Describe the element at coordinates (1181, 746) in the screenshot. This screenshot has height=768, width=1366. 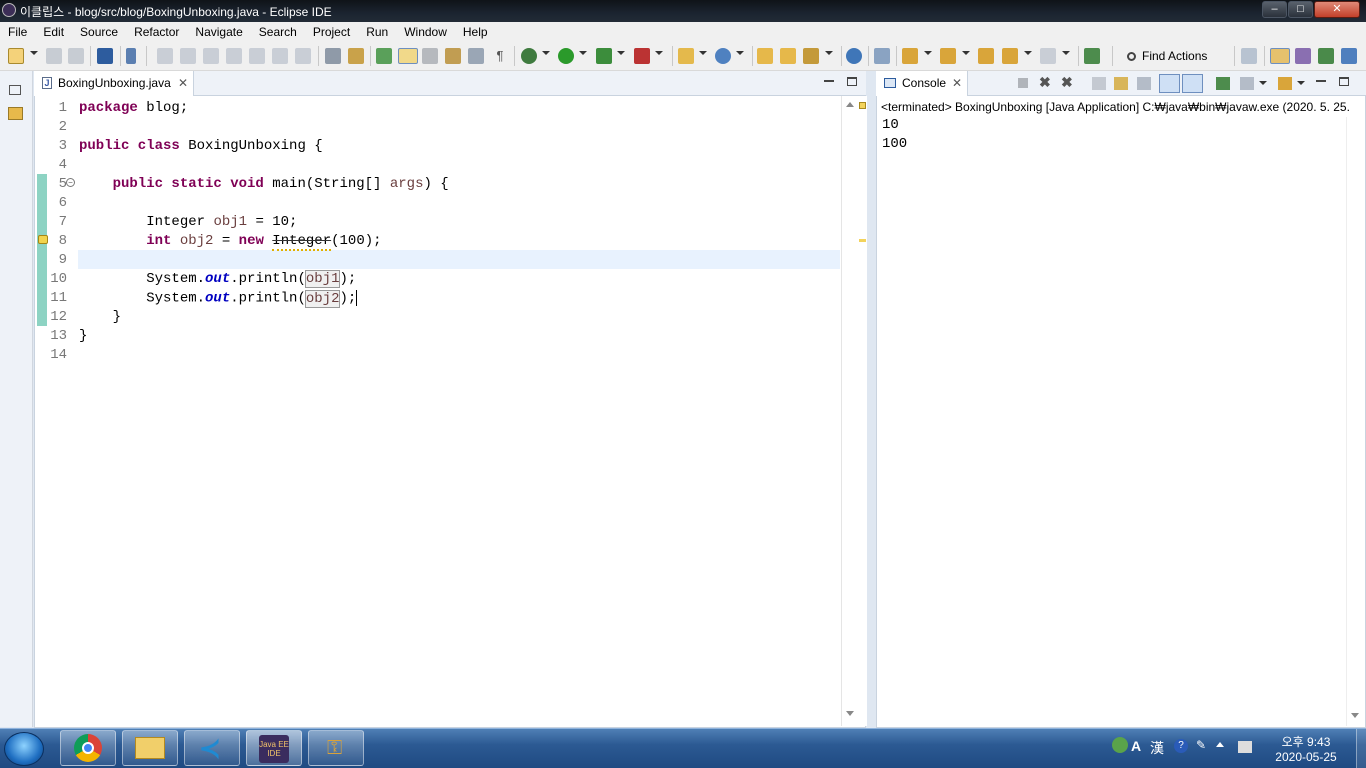
I see `help-icon: ?` at that location.